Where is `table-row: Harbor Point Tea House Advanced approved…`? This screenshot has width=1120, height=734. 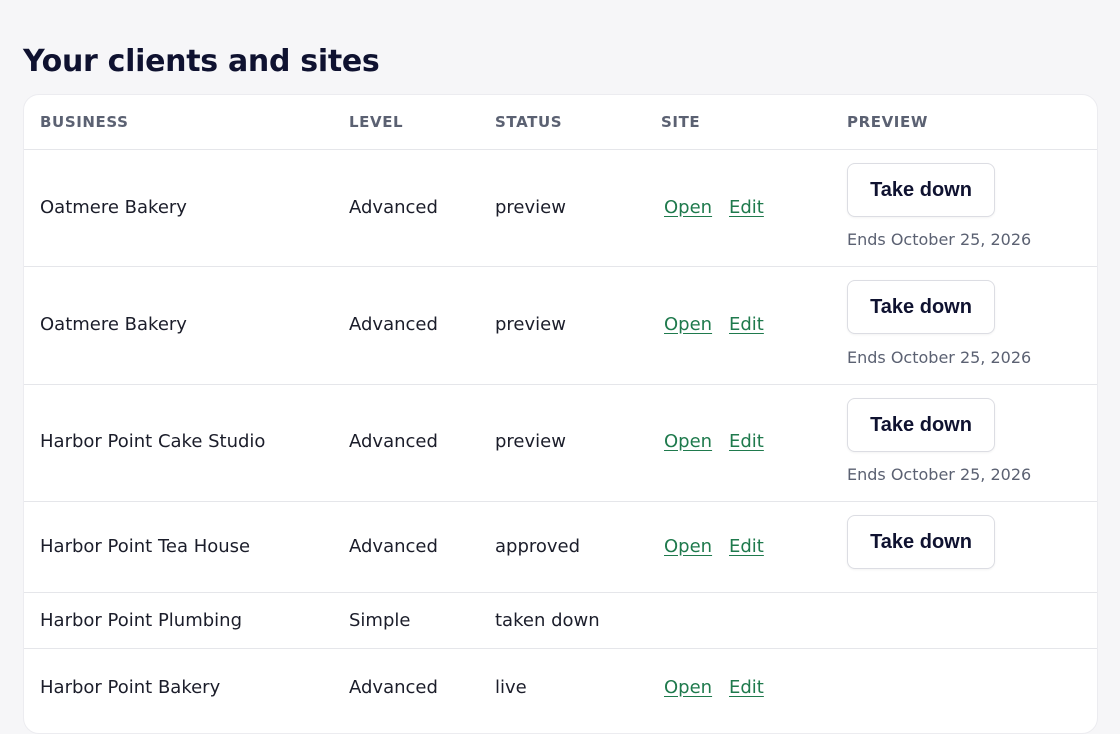
table-row: Harbor Point Tea House Advanced approved… is located at coordinates (560, 547).